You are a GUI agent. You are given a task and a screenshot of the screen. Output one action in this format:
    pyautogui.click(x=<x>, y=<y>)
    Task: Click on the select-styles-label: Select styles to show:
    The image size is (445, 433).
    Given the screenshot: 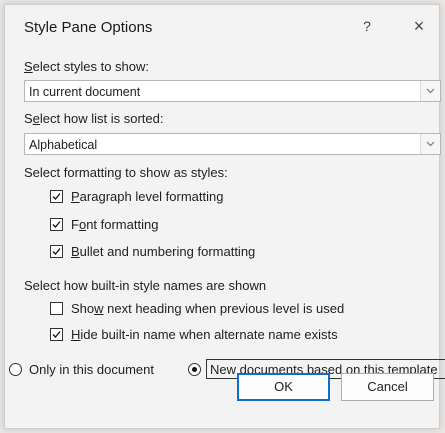 What is the action you would take?
    pyautogui.click(x=86, y=66)
    